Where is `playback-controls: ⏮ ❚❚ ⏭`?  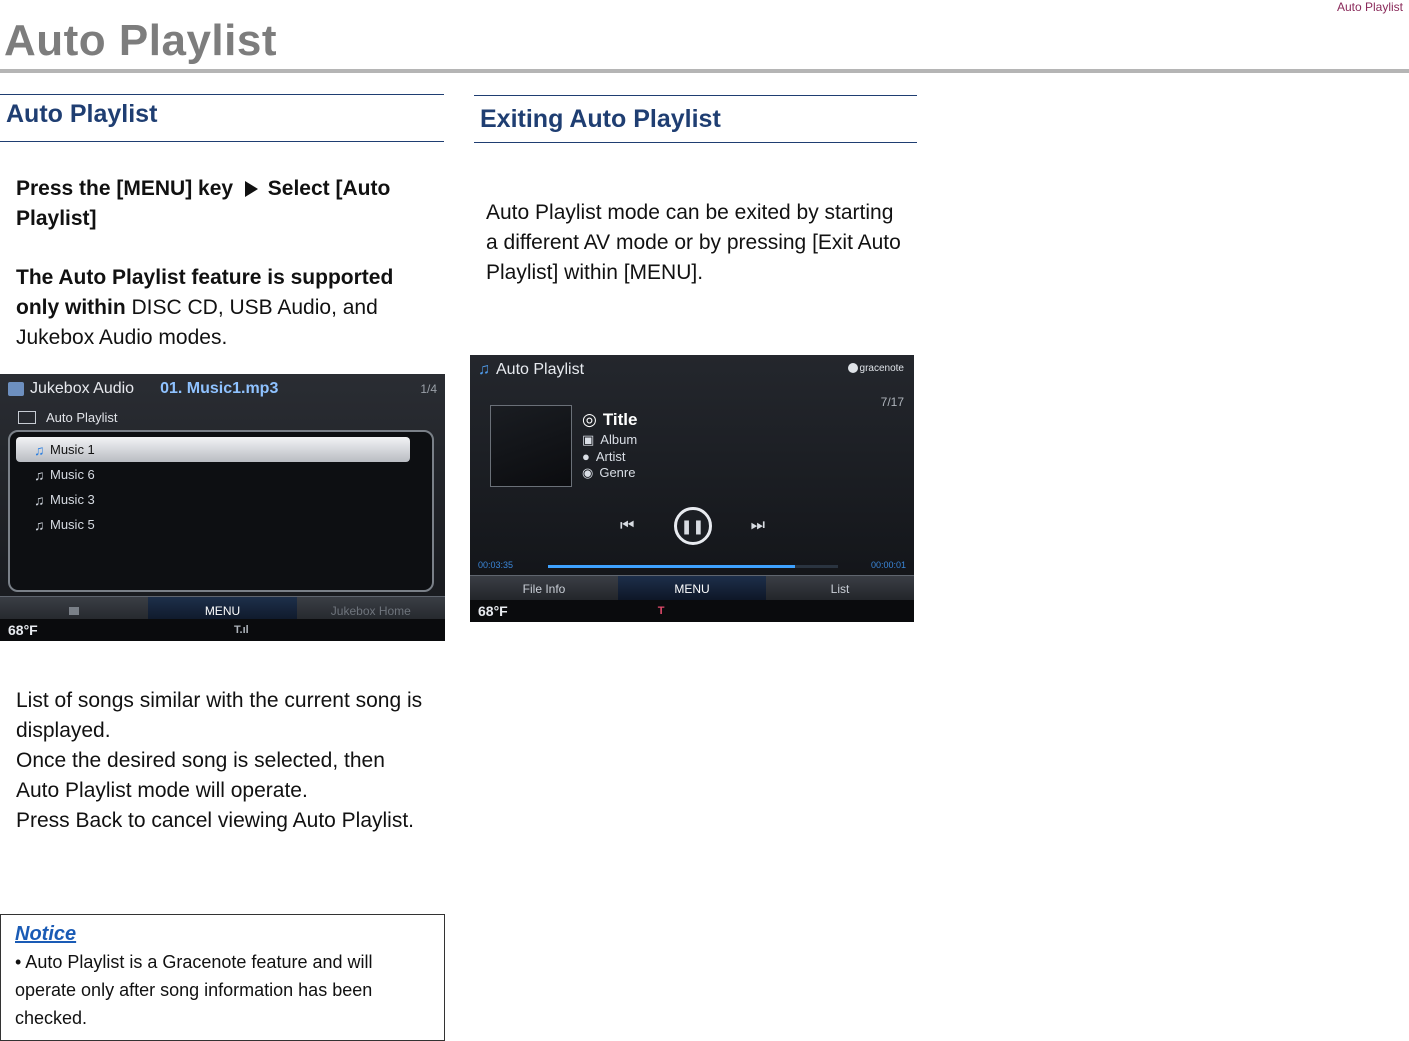
playback-controls: ⏮ ❚❚ ⏭ is located at coordinates (692, 526).